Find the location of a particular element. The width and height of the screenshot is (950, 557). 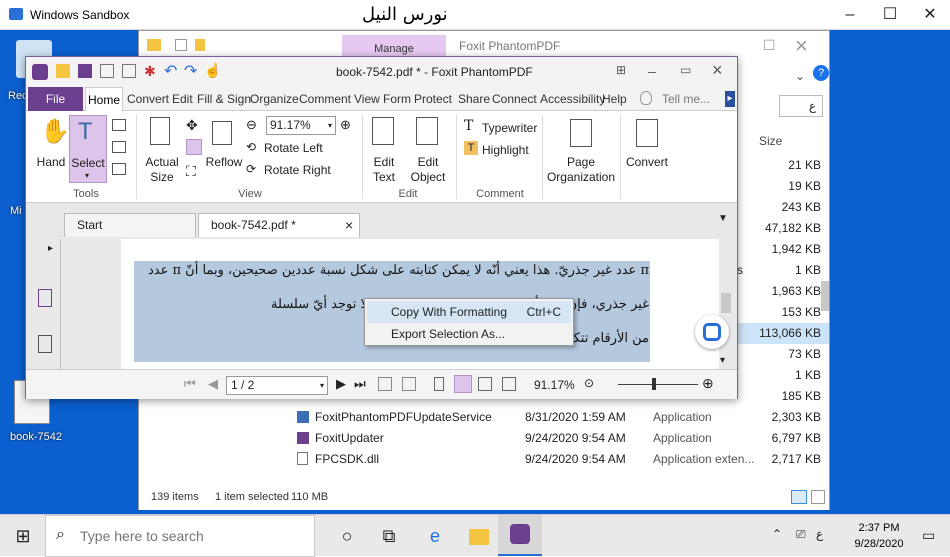

network-icon: ⎚ is located at coordinates (801, 534).